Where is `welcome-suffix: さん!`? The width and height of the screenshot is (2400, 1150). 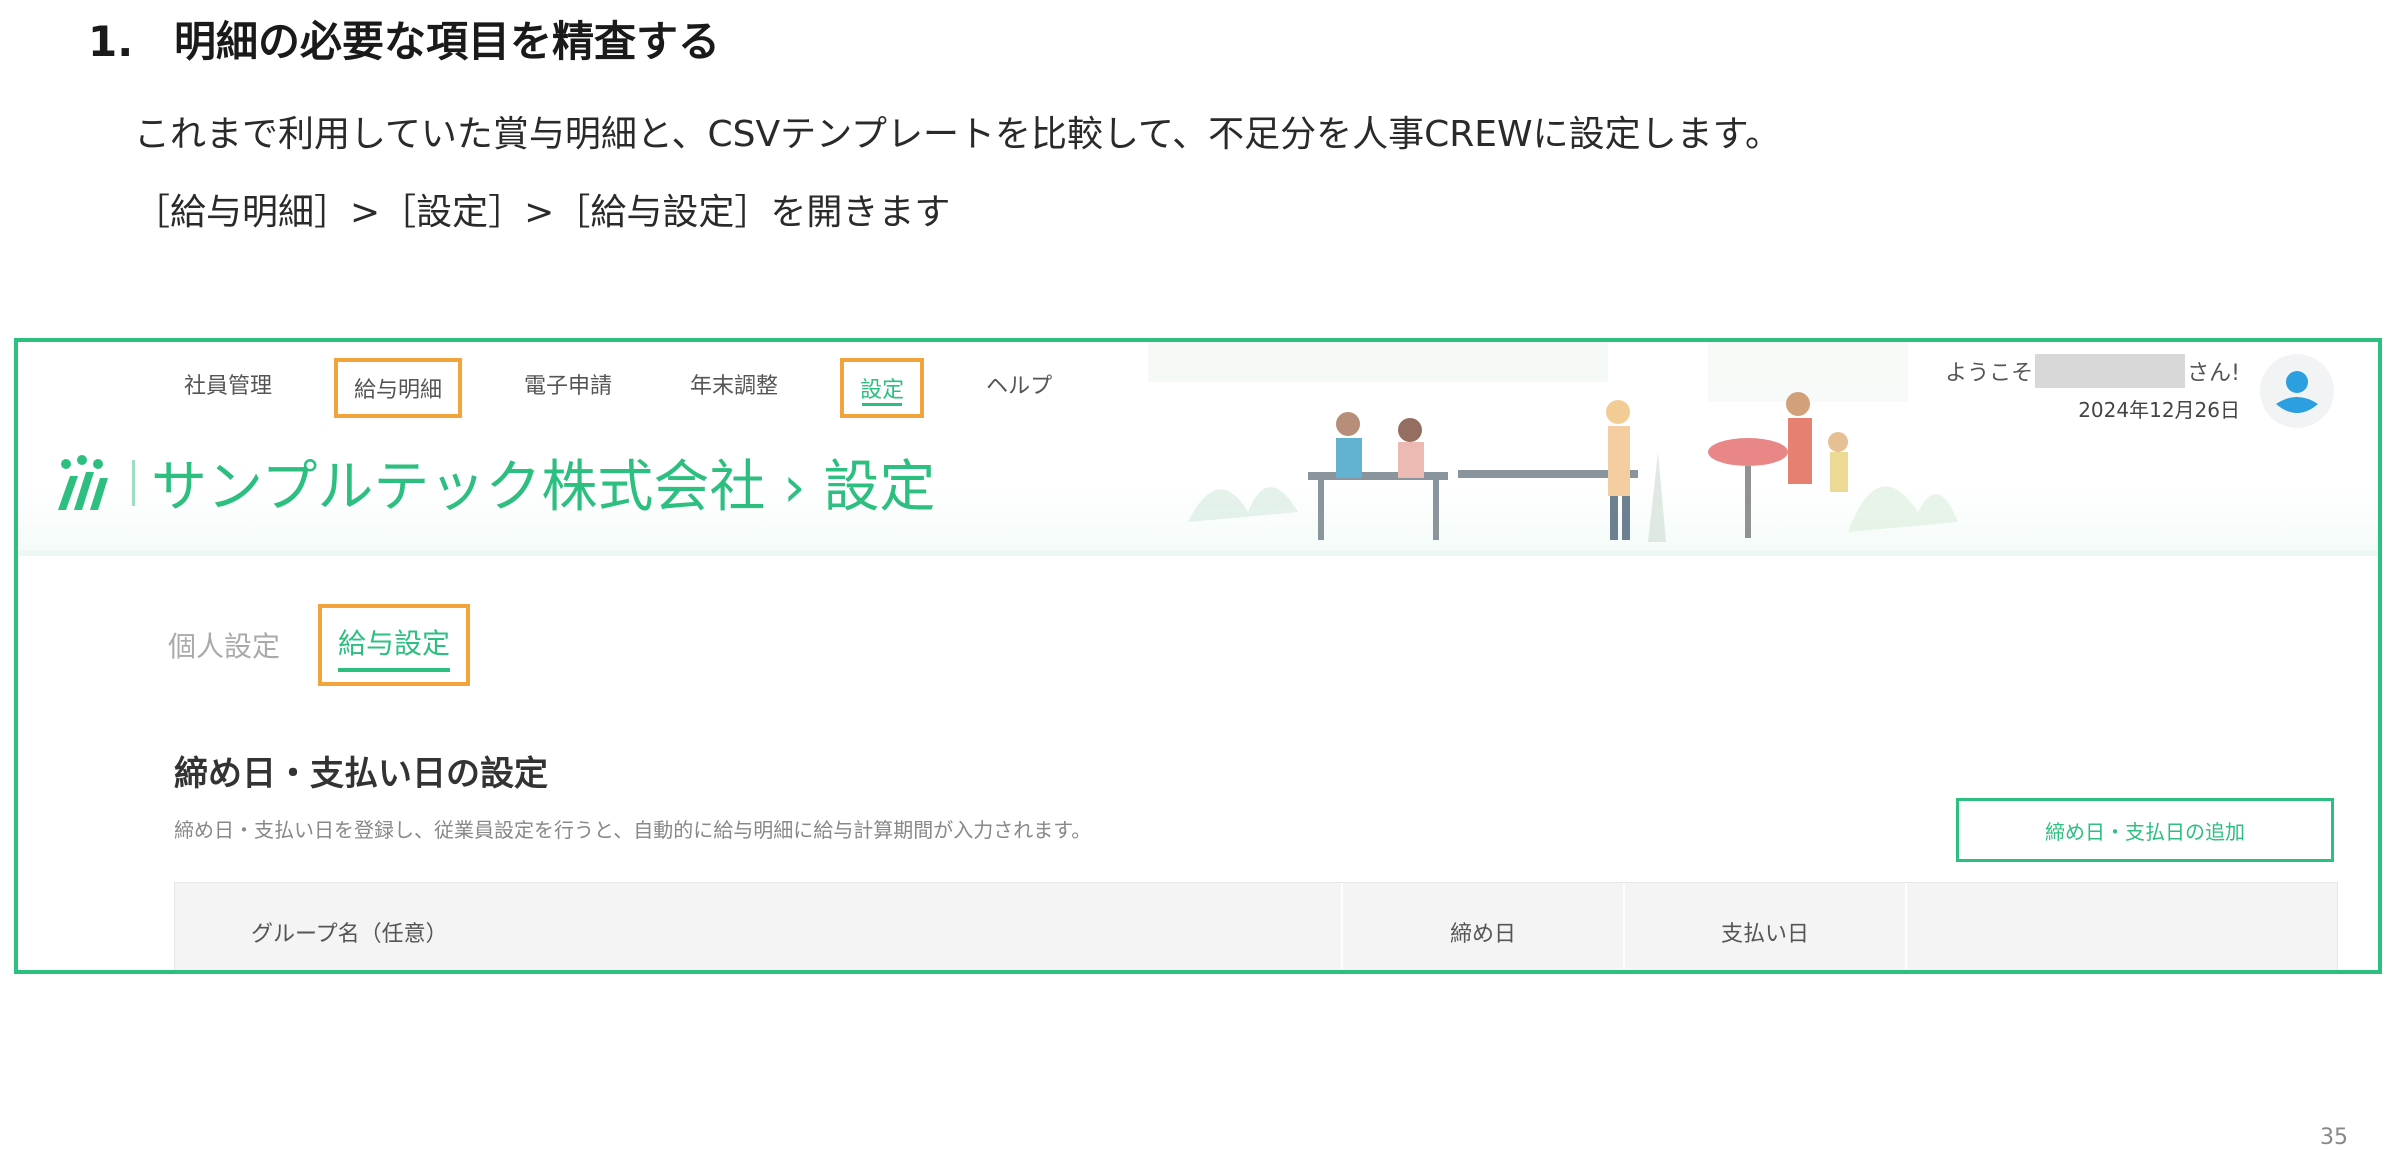
welcome-suffix: さん! is located at coordinates (2213, 373).